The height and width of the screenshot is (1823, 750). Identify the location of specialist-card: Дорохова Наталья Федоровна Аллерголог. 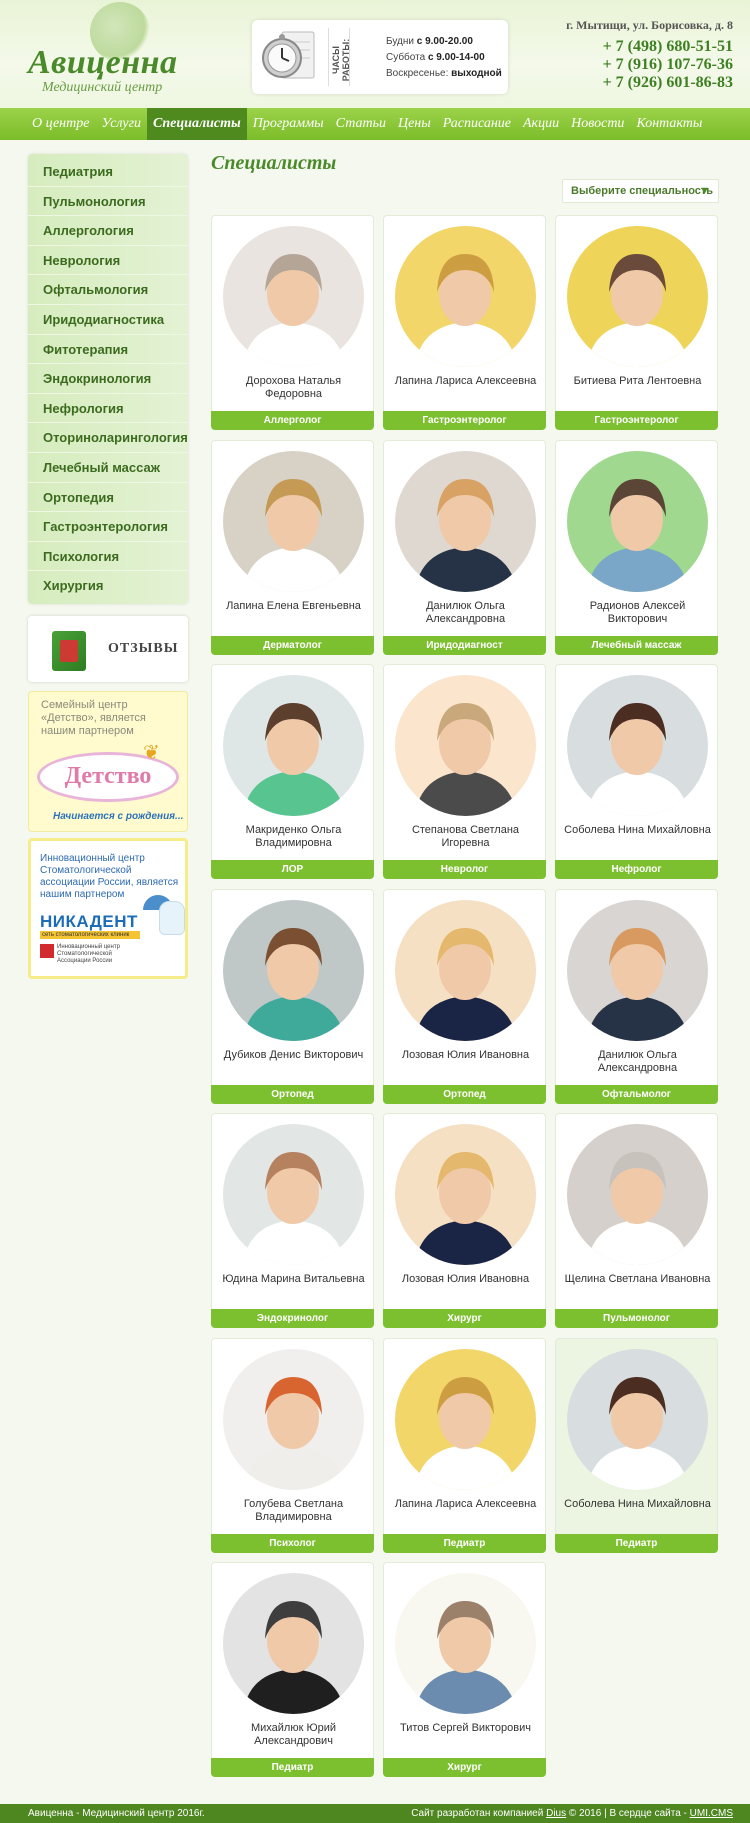
(292, 322).